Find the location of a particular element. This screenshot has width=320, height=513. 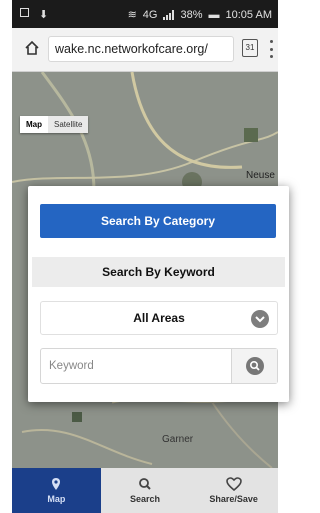

notification-icon is located at coordinates (24, 12).